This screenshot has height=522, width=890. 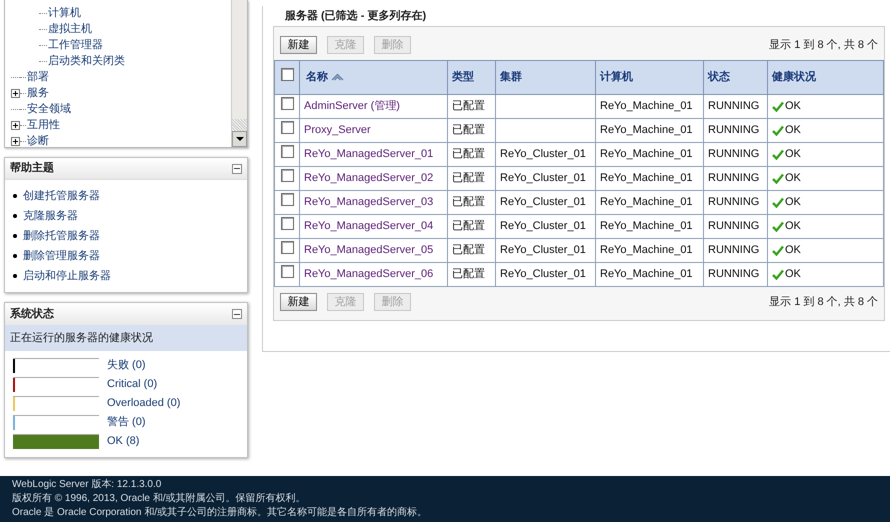 What do you see at coordinates (132, 384) in the screenshot?
I see `health-link: Critical (0)` at bounding box center [132, 384].